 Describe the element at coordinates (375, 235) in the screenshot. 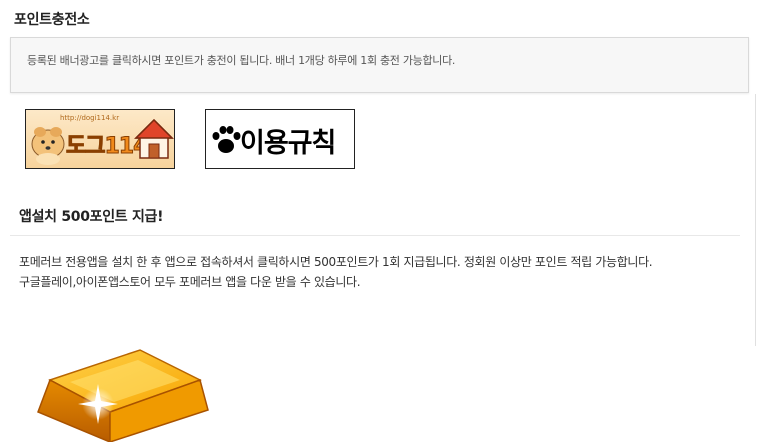

I see `section-divider` at that location.